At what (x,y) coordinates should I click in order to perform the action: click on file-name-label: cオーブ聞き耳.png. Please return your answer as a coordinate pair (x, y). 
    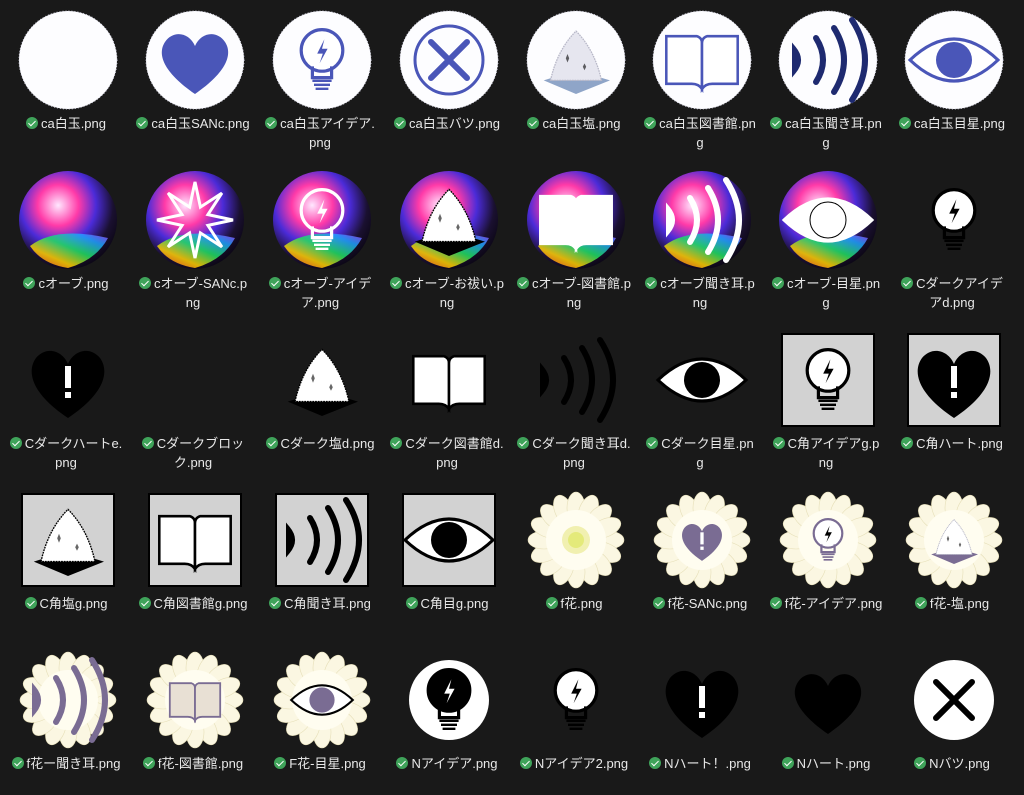
    Looking at the image, I should click on (707, 293).